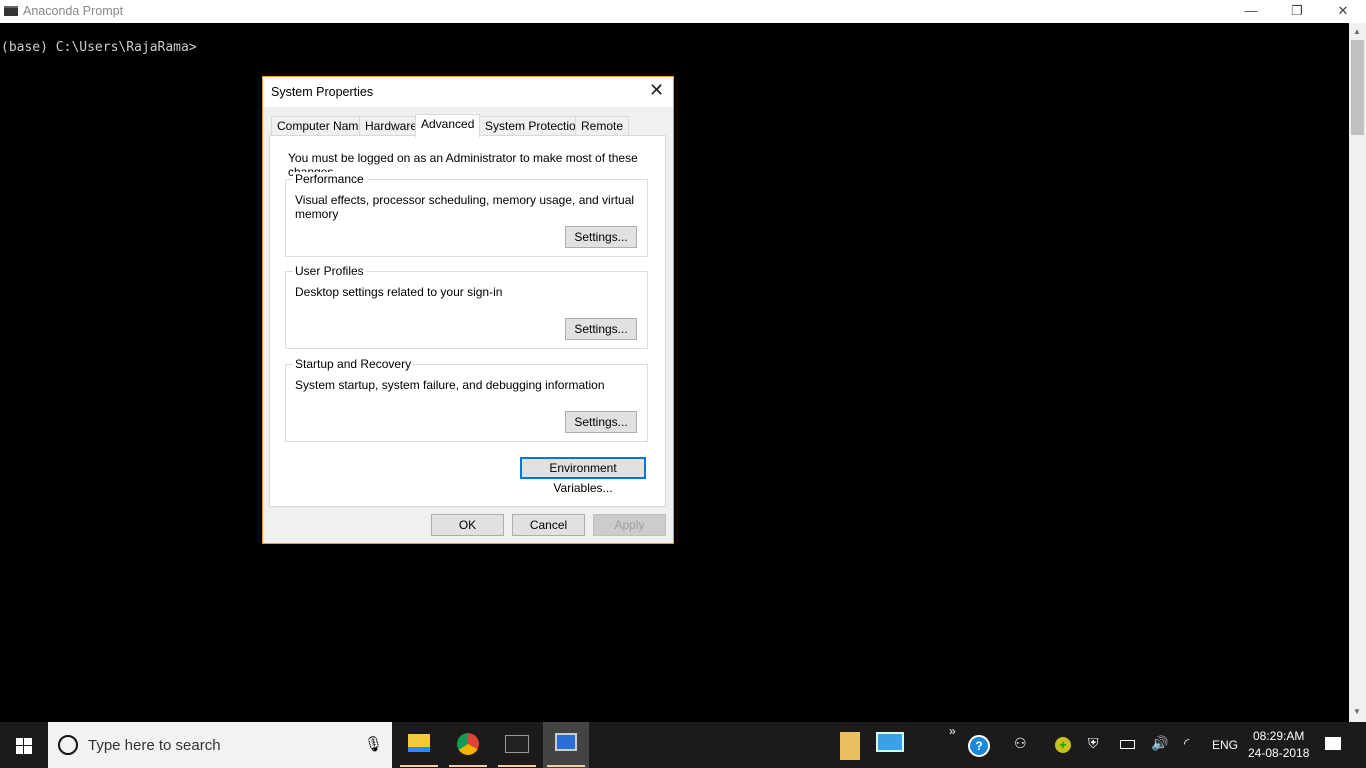  What do you see at coordinates (1127, 744) in the screenshot?
I see `battery-icon` at bounding box center [1127, 744].